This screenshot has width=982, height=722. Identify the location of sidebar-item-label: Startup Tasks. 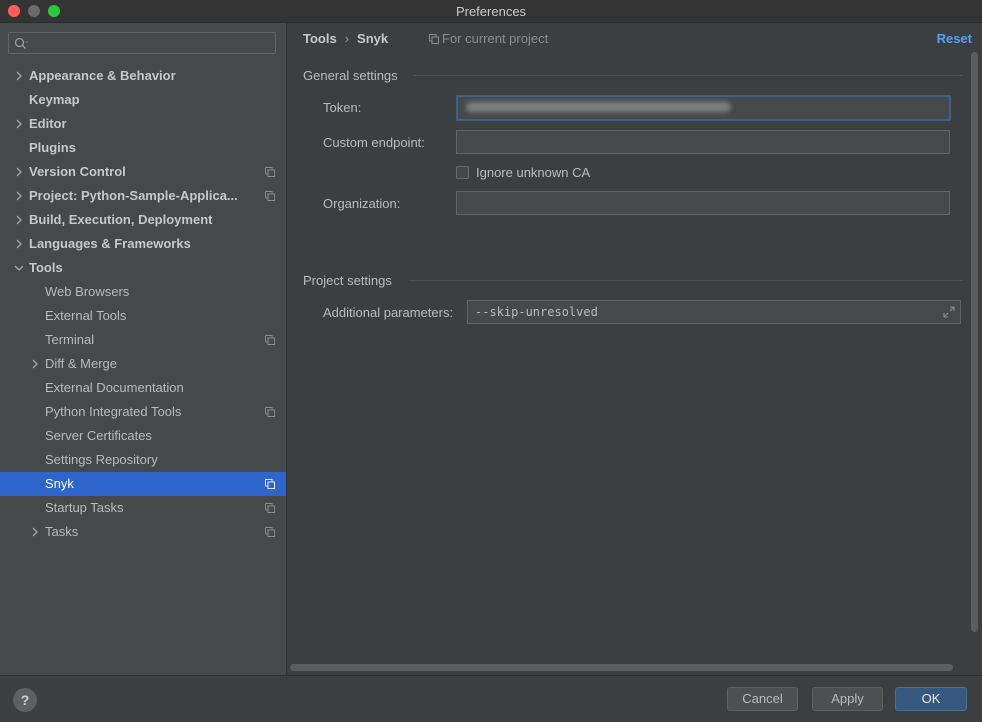
(84, 507).